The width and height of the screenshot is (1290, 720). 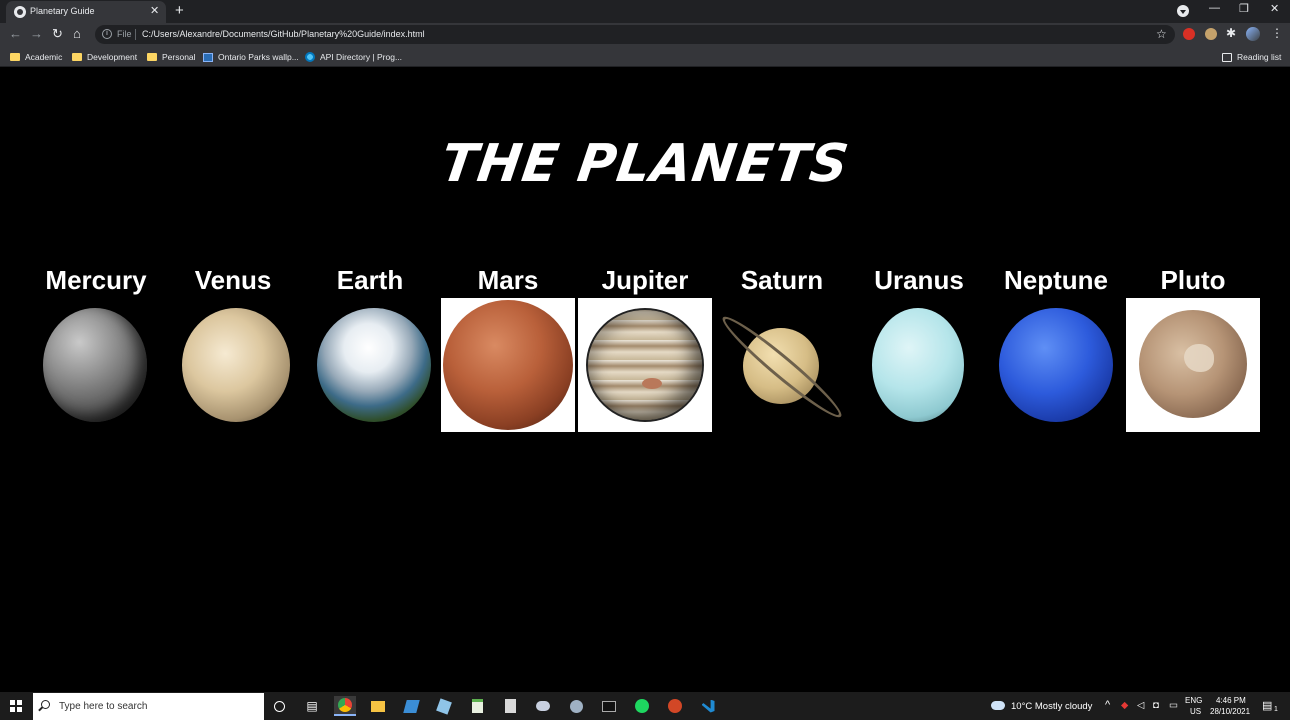 I want to click on bookmark-academic: Academic, so click(x=36, y=57).